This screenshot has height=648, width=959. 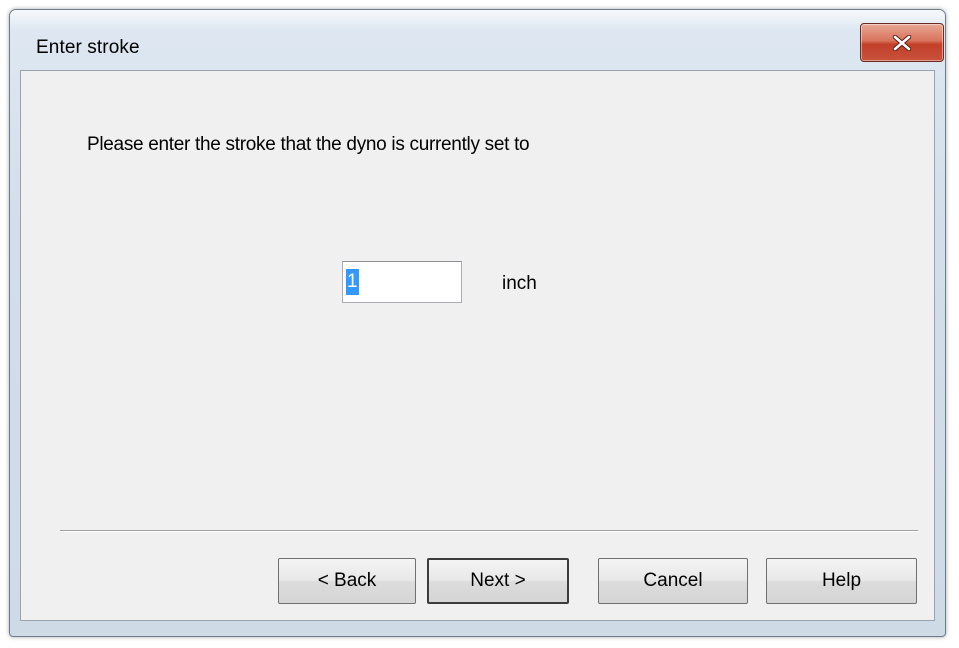 I want to click on dialog-title: Enter stroke, so click(x=88, y=47).